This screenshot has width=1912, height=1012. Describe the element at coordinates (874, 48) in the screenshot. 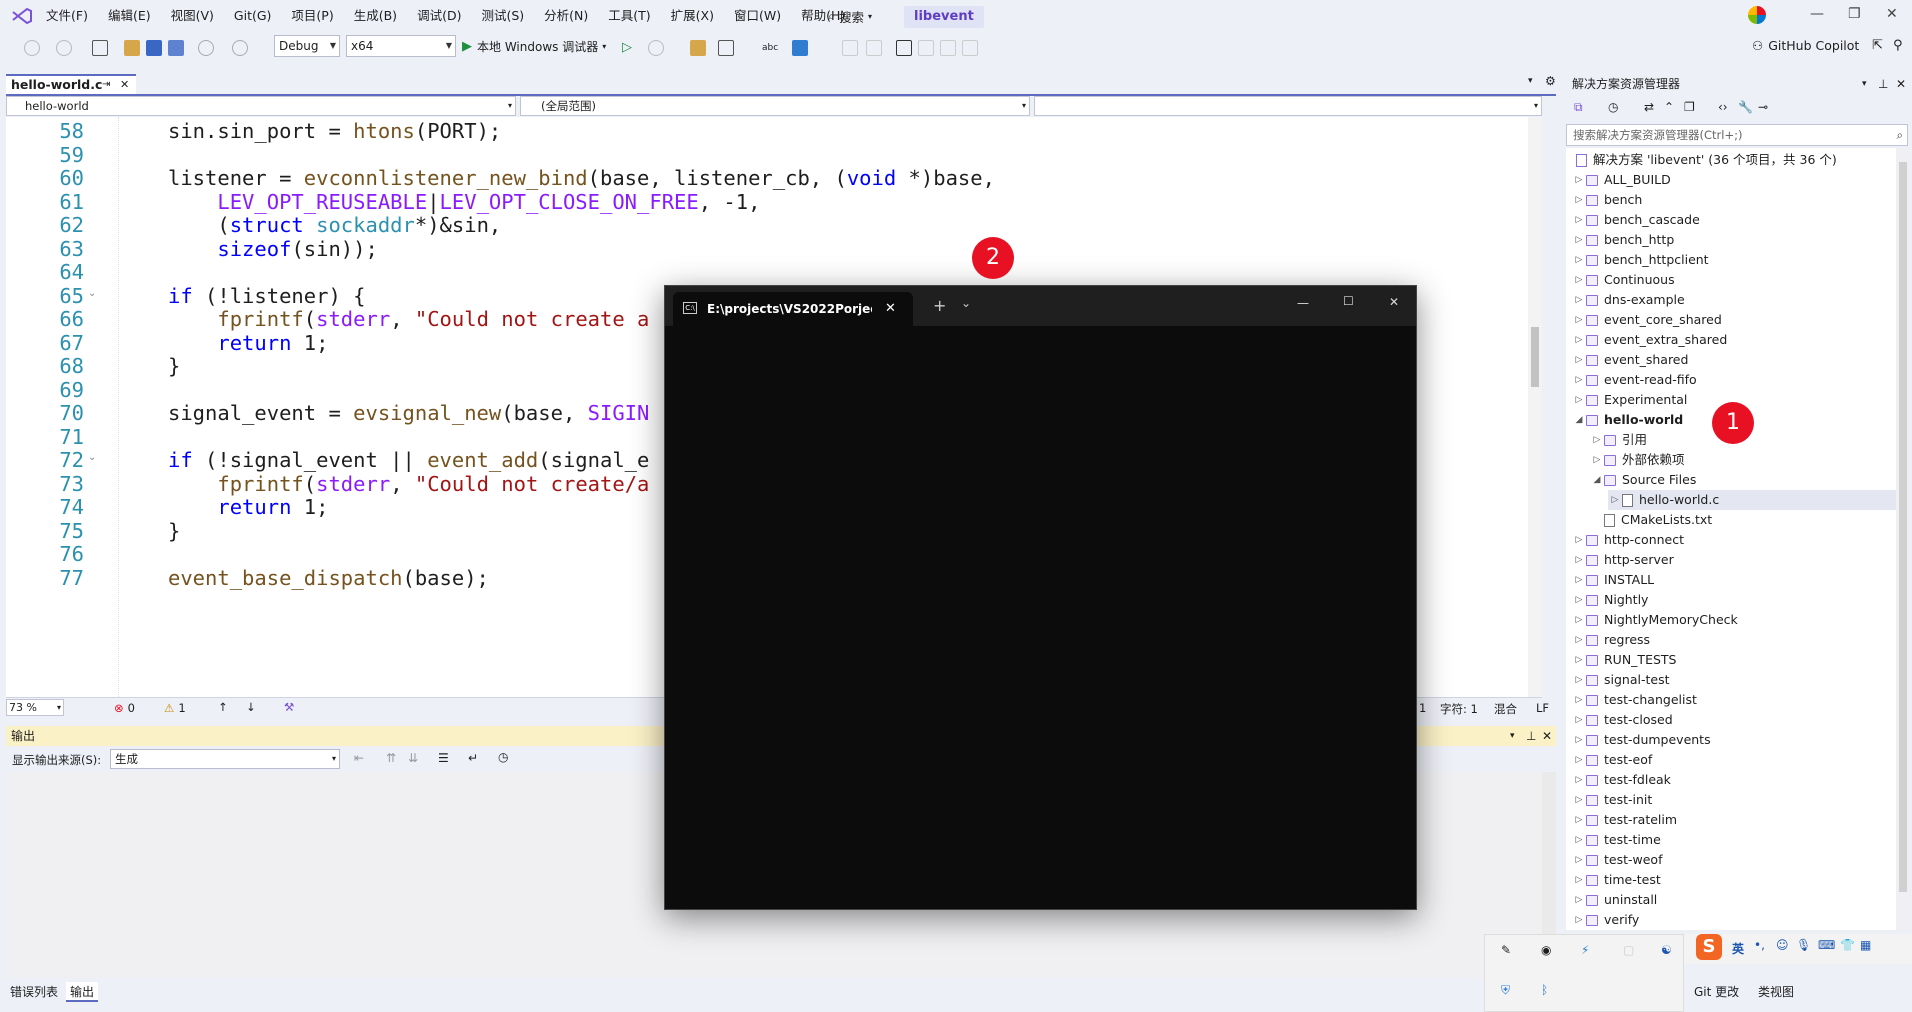

I see `uncomment-icon` at that location.